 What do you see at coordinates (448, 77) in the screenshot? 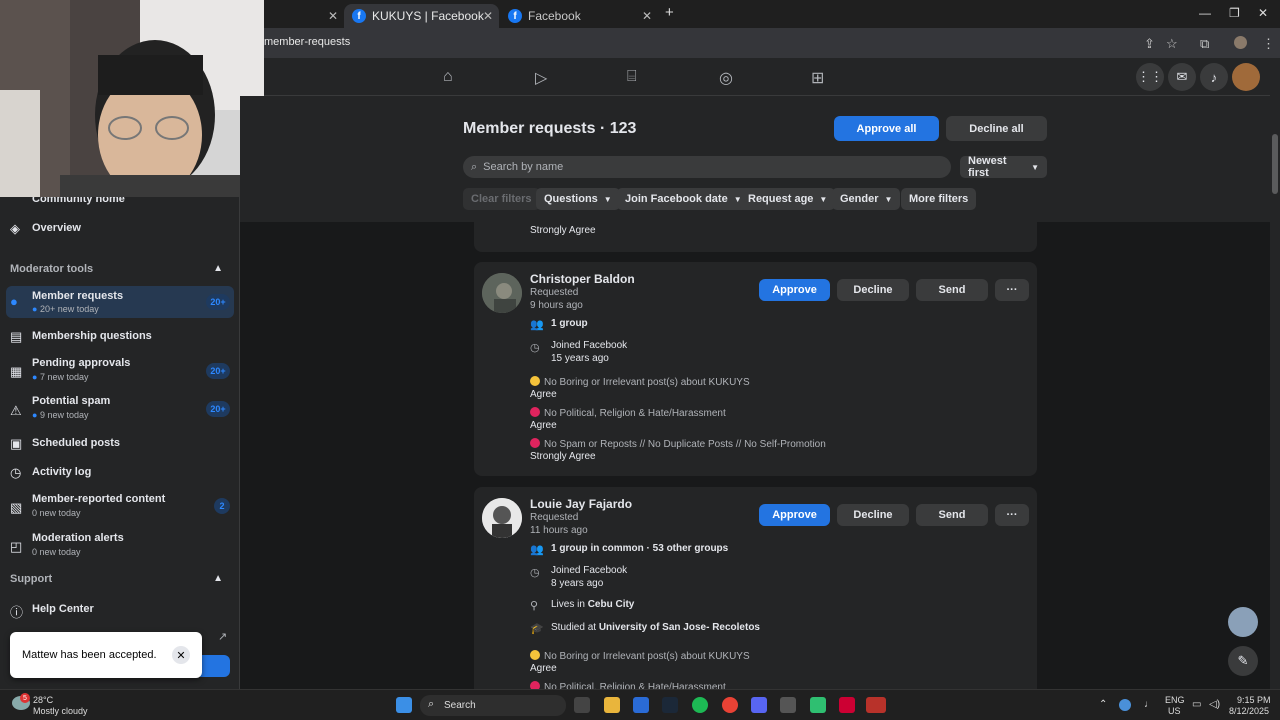
I see `home-icon: ⌂` at bounding box center [448, 77].